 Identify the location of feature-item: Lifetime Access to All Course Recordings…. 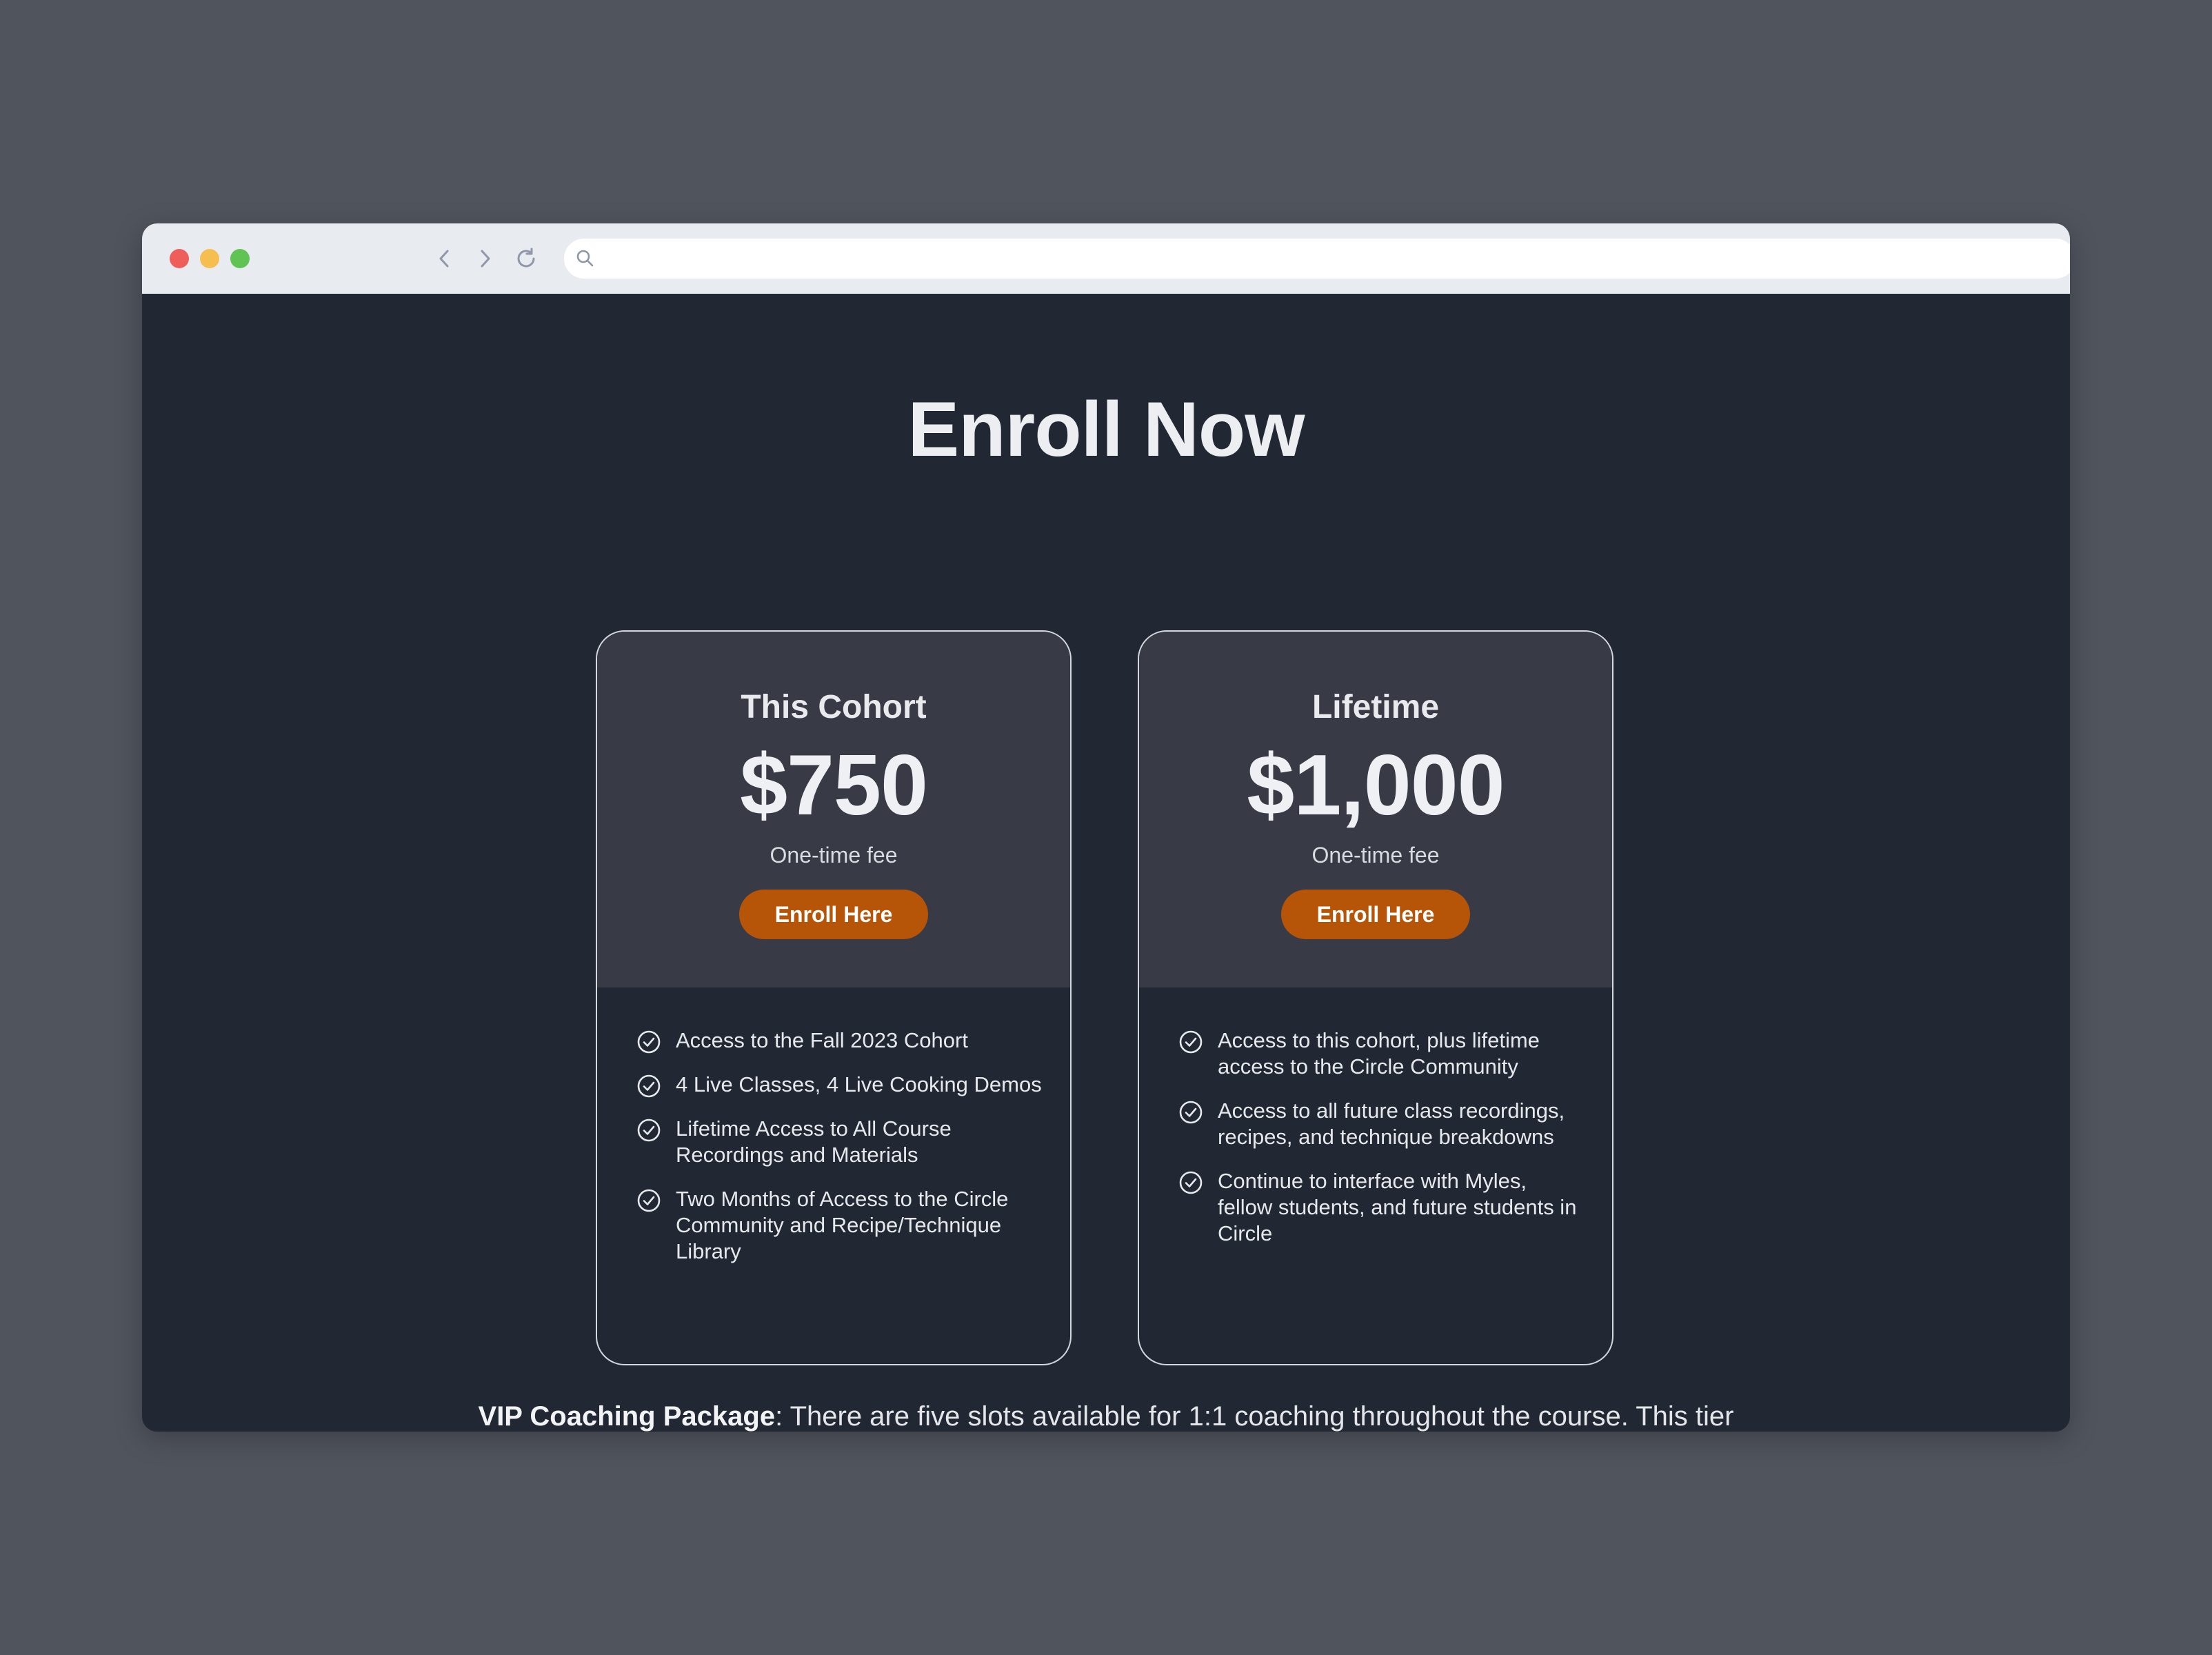
(839, 1142).